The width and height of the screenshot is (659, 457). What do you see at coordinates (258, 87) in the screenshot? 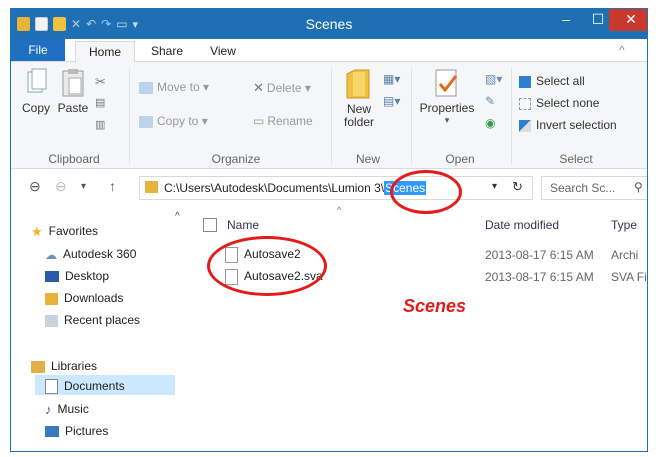
I see `delete-icon: ✕` at bounding box center [258, 87].